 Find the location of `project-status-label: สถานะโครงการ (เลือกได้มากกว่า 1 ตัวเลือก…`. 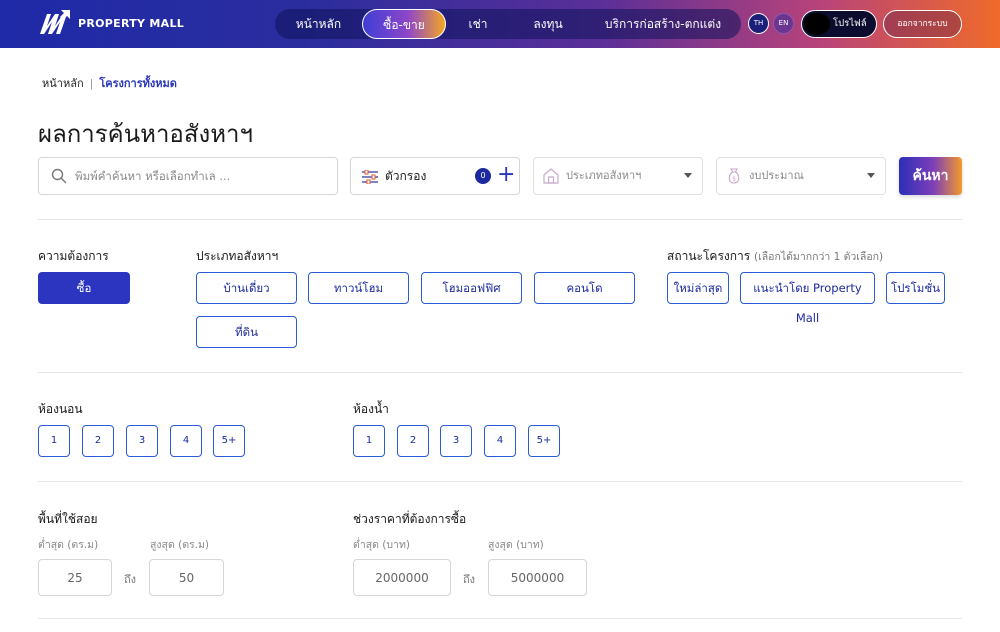

project-status-label: สถานะโครงการ (เลือกได้มากกว่า 1 ตัวเลือก… is located at coordinates (775, 256).